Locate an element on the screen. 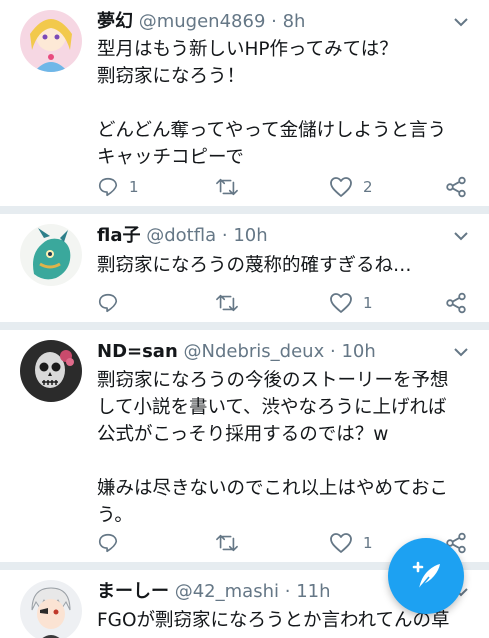  display-name: fla子 is located at coordinates (119, 235).